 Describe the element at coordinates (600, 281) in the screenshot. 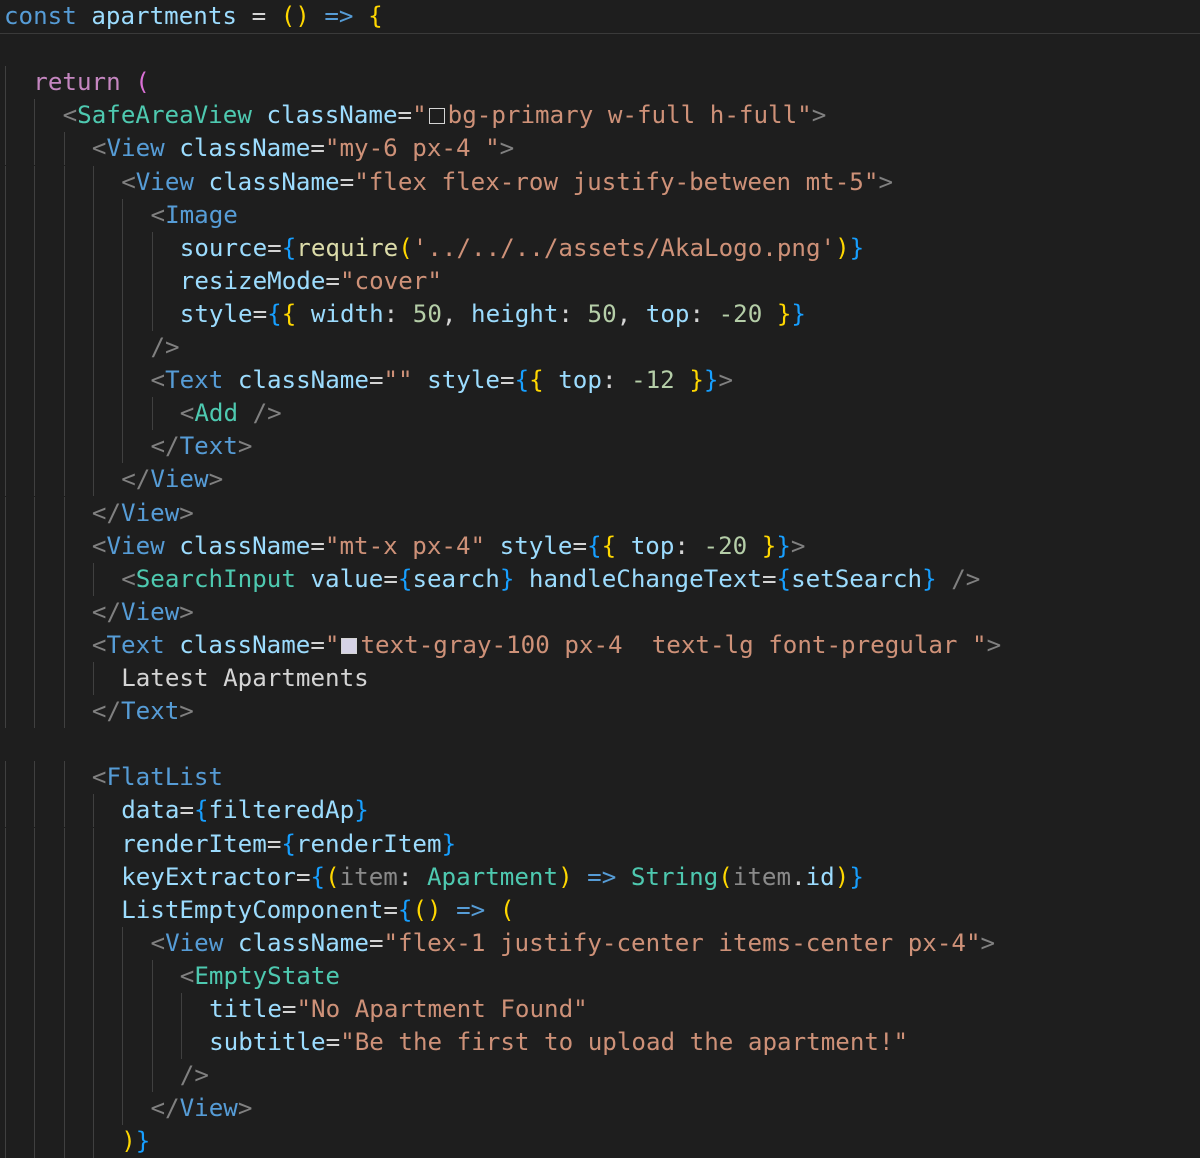

I see `code-line: resizeMode="cover"` at that location.